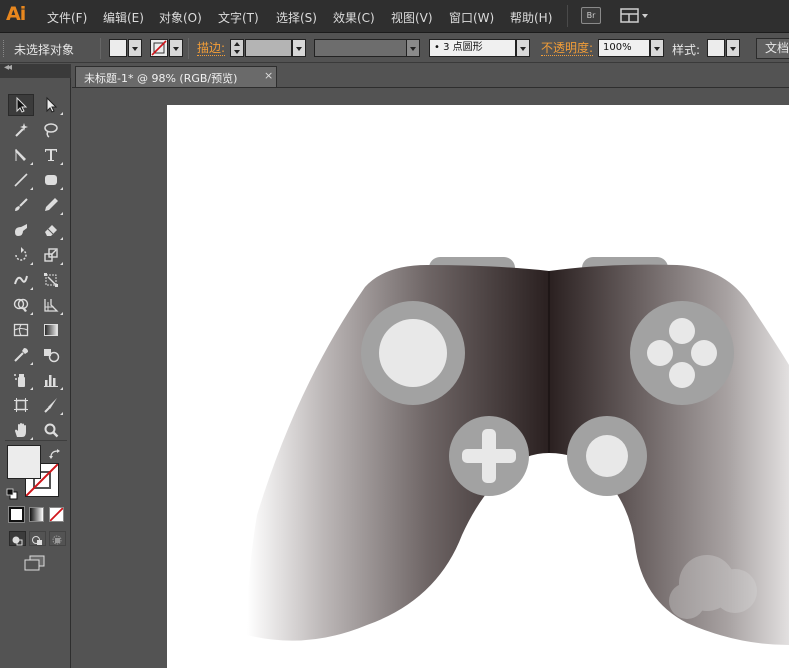 The image size is (789, 668). I want to click on lasso-icon, so click(51, 130).